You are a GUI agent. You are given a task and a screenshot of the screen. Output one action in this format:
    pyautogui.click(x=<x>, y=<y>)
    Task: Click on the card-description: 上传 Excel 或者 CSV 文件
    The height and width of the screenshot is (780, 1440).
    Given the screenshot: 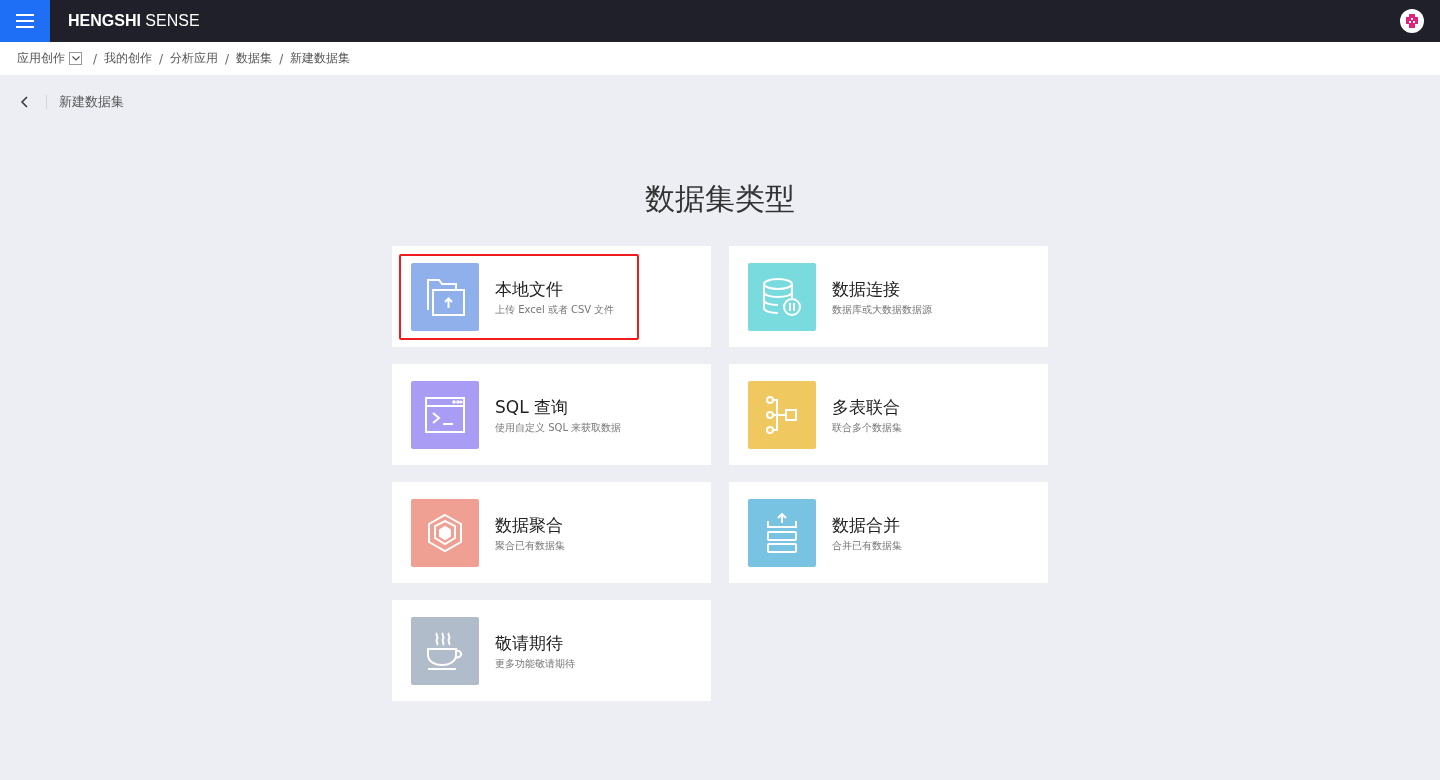 What is the action you would take?
    pyautogui.click(x=555, y=309)
    